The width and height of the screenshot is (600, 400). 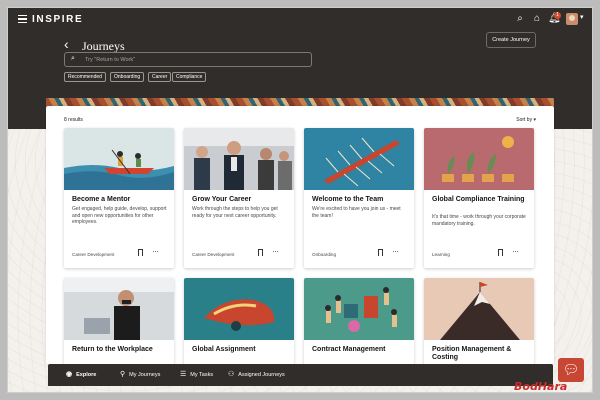 I want to click on card-title: Global Compliance Training, so click(x=478, y=199).